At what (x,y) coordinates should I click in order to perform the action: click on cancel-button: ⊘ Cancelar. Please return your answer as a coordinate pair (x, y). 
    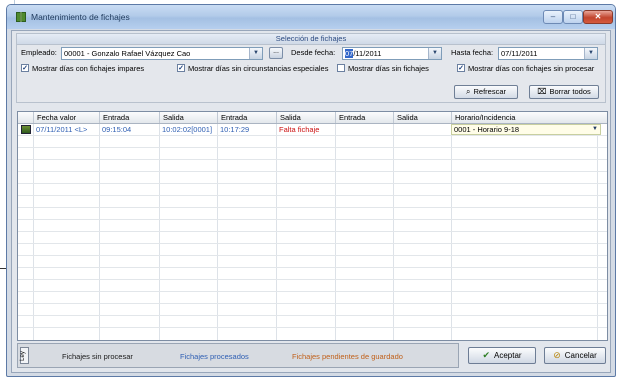
    Looking at the image, I should click on (575, 355).